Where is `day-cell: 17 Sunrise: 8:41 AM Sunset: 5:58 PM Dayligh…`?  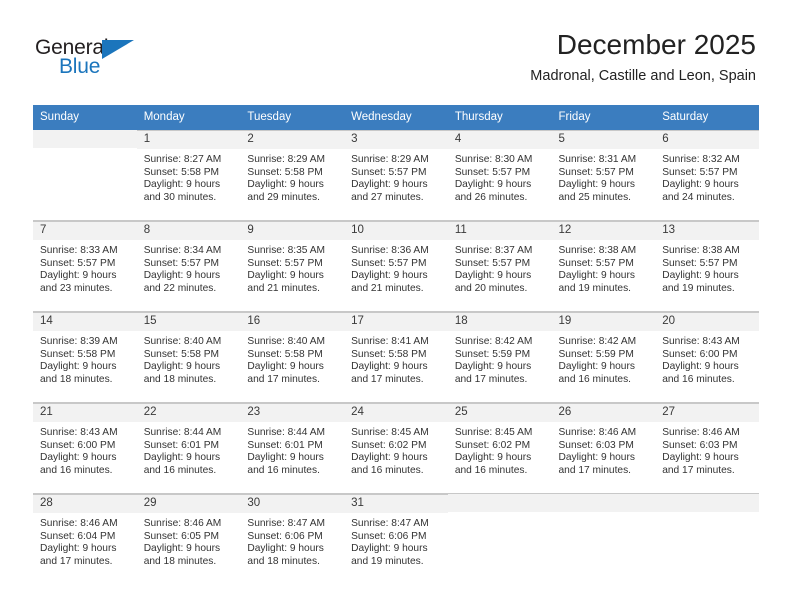
day-cell: 17 Sunrise: 8:41 AM Sunset: 5:58 PM Dayligh… is located at coordinates (396, 357).